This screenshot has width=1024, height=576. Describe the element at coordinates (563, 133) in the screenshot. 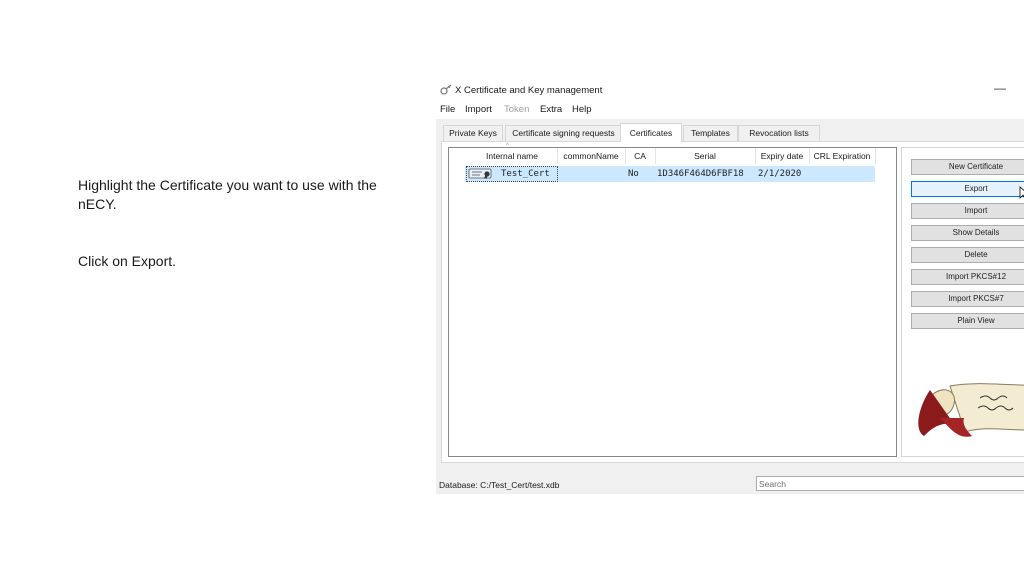

I see `tab-certificate-signing-requests: Certificate signing requests` at that location.